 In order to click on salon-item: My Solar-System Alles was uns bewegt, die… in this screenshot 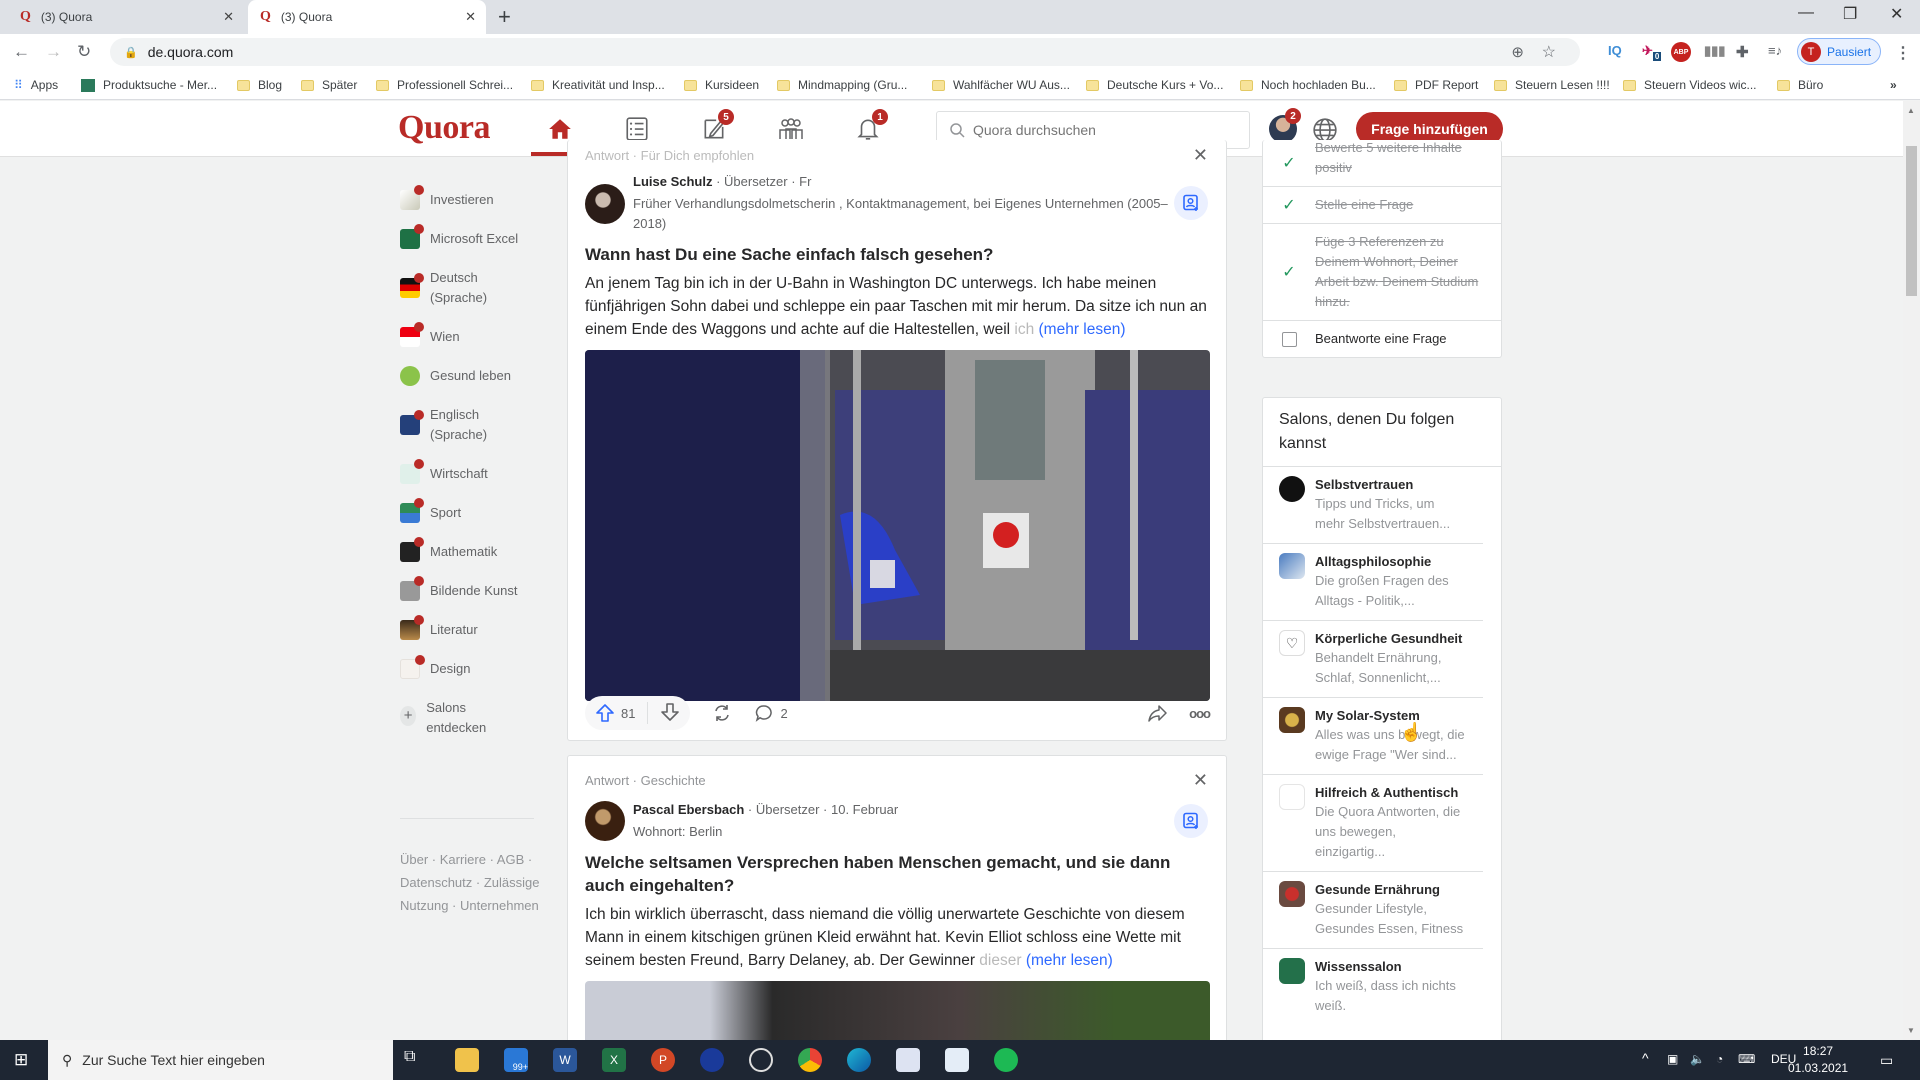, I will do `click(1373, 736)`.